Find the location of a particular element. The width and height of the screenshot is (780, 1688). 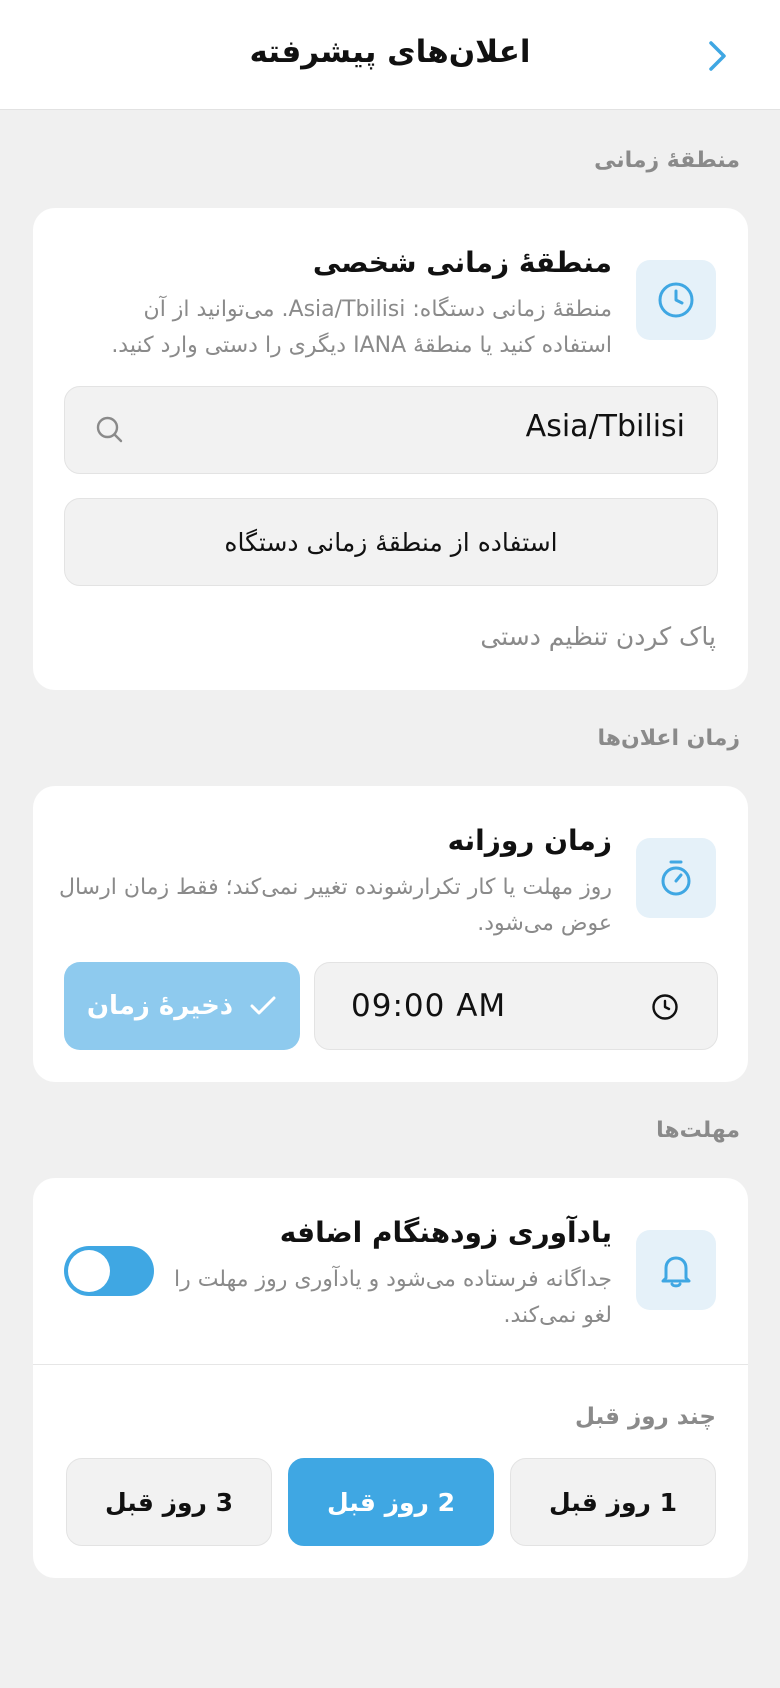

app-header: اعلان‌های پیشرفته is located at coordinates (390, 55).